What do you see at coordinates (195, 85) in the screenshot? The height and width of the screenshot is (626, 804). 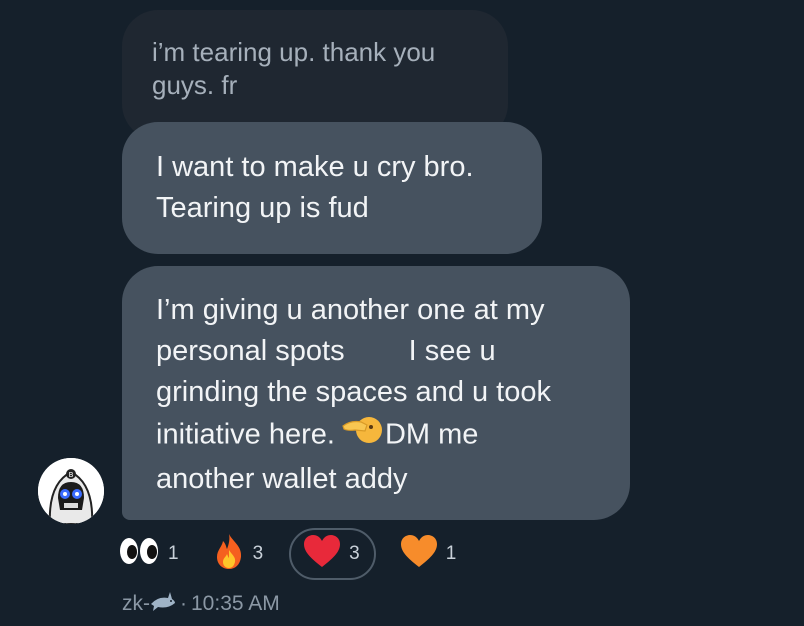 I see `quoted-message-line: guys. fr` at bounding box center [195, 85].